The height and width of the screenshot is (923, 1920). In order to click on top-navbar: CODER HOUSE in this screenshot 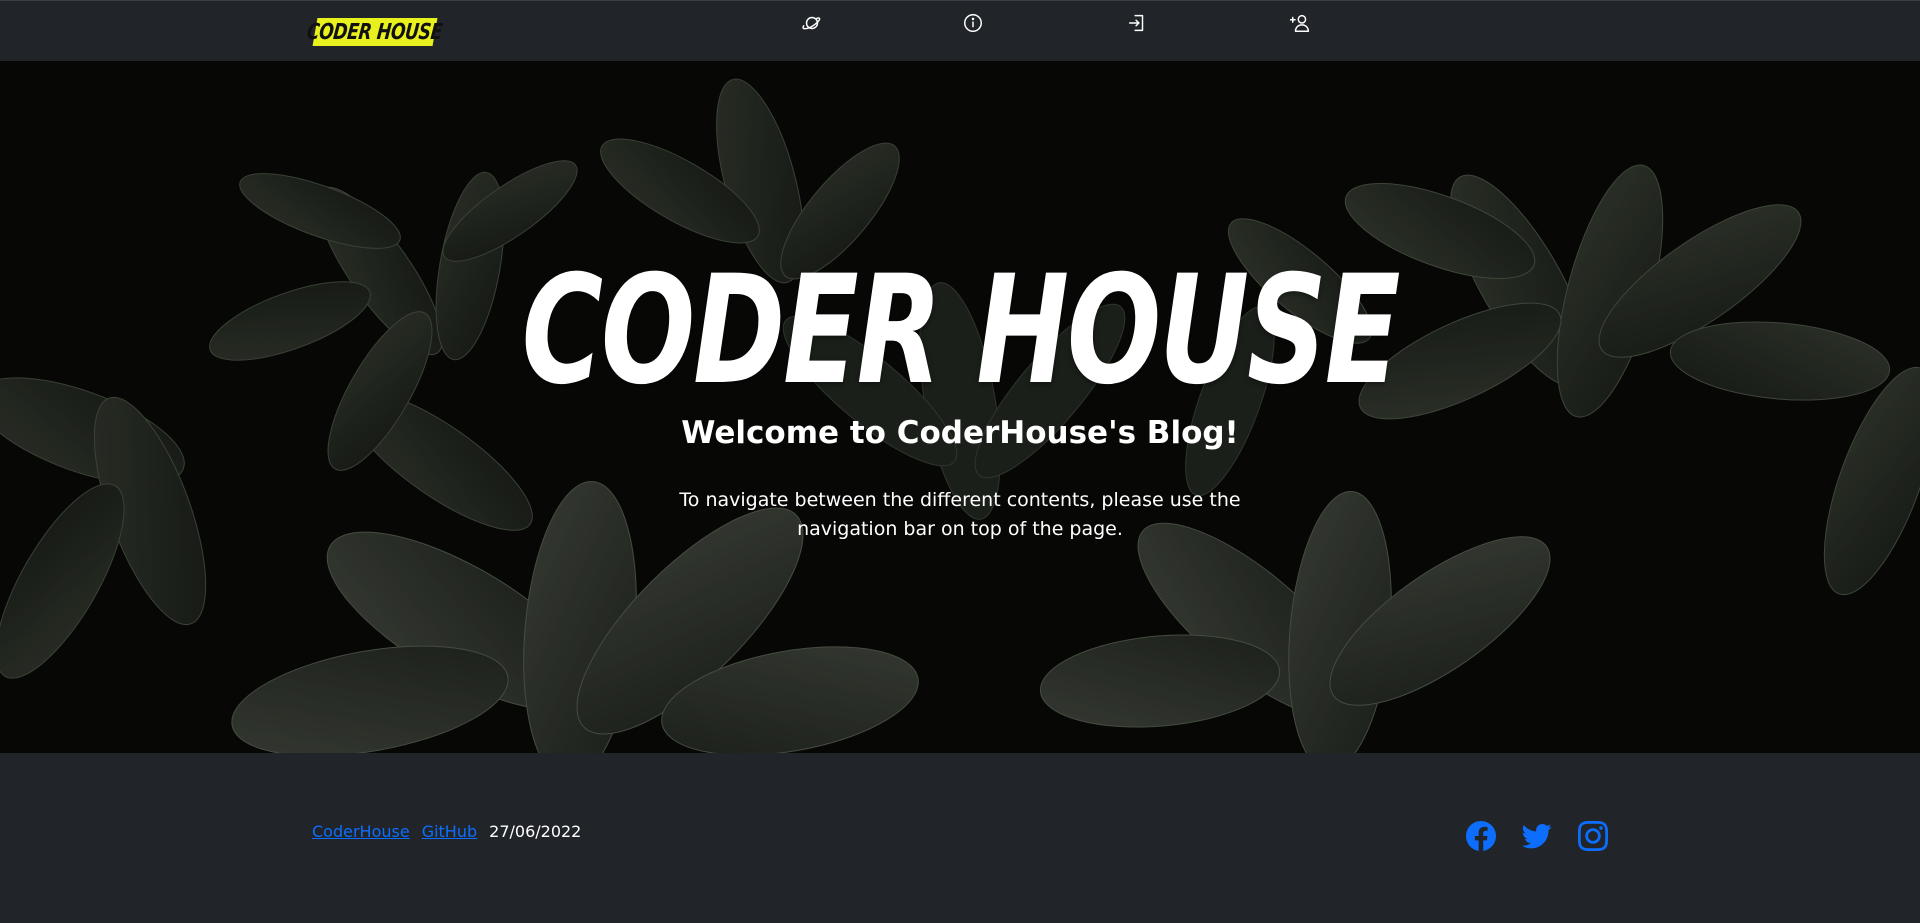, I will do `click(960, 30)`.